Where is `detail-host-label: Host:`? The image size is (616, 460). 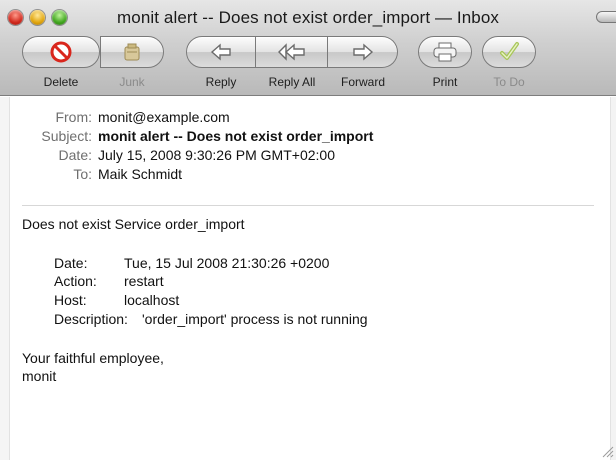
detail-host-label: Host: is located at coordinates (70, 300).